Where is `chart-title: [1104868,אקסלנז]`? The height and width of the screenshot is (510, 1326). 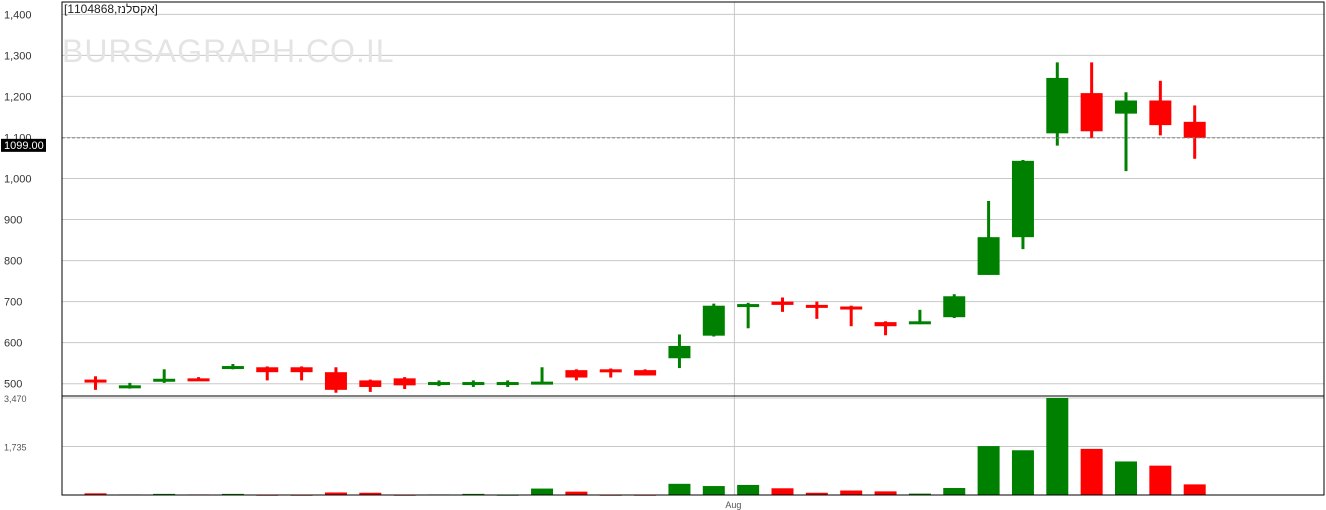 chart-title: [1104868,אקסלנז] is located at coordinates (111, 9).